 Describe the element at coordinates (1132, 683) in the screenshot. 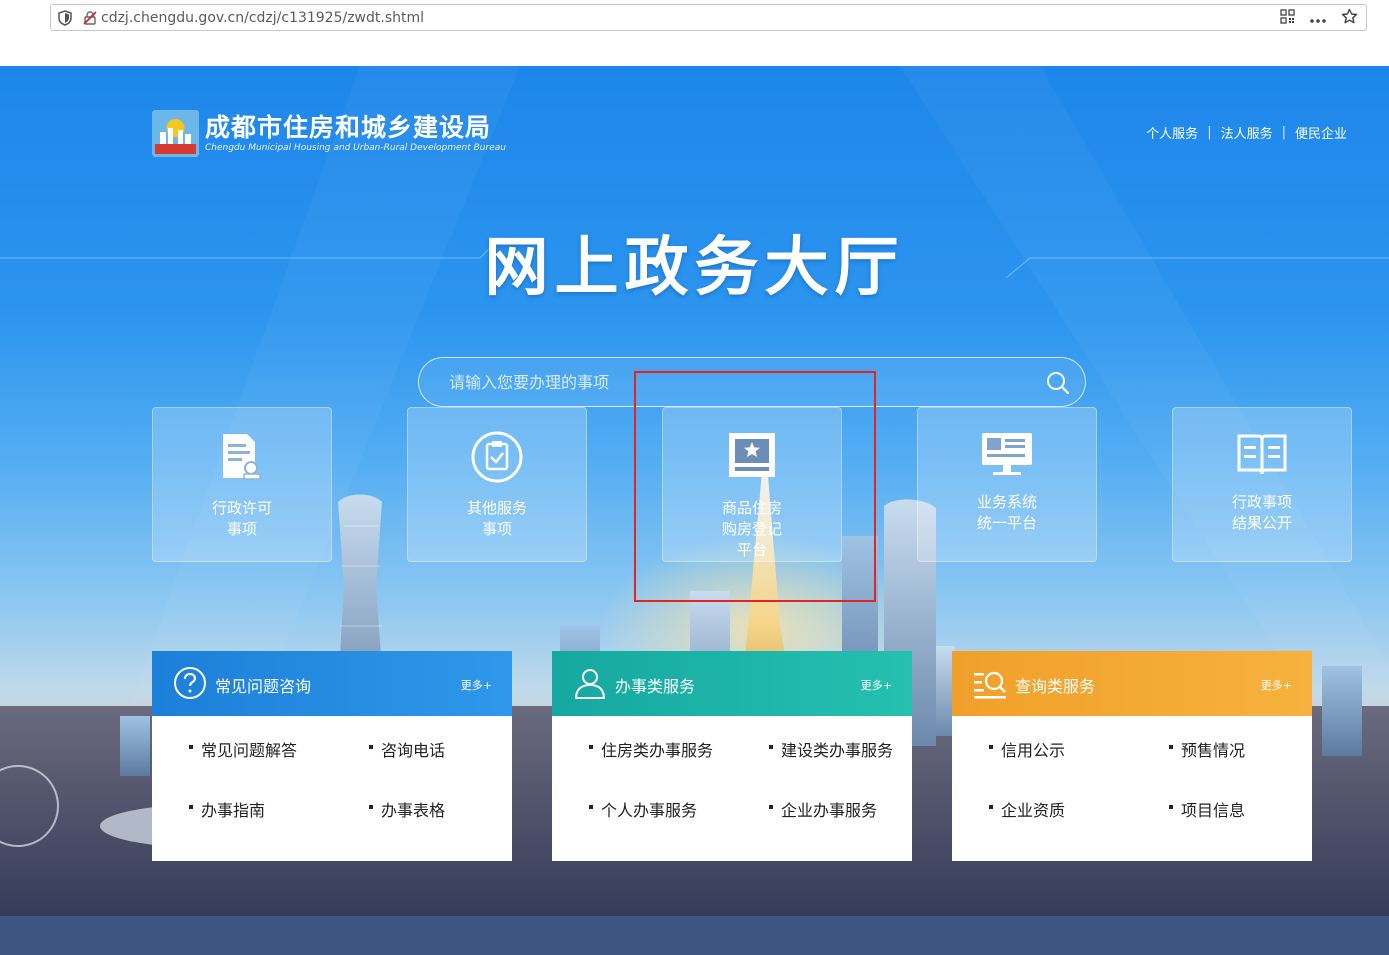

I see `panel-header: 查询类服务 更多+` at that location.